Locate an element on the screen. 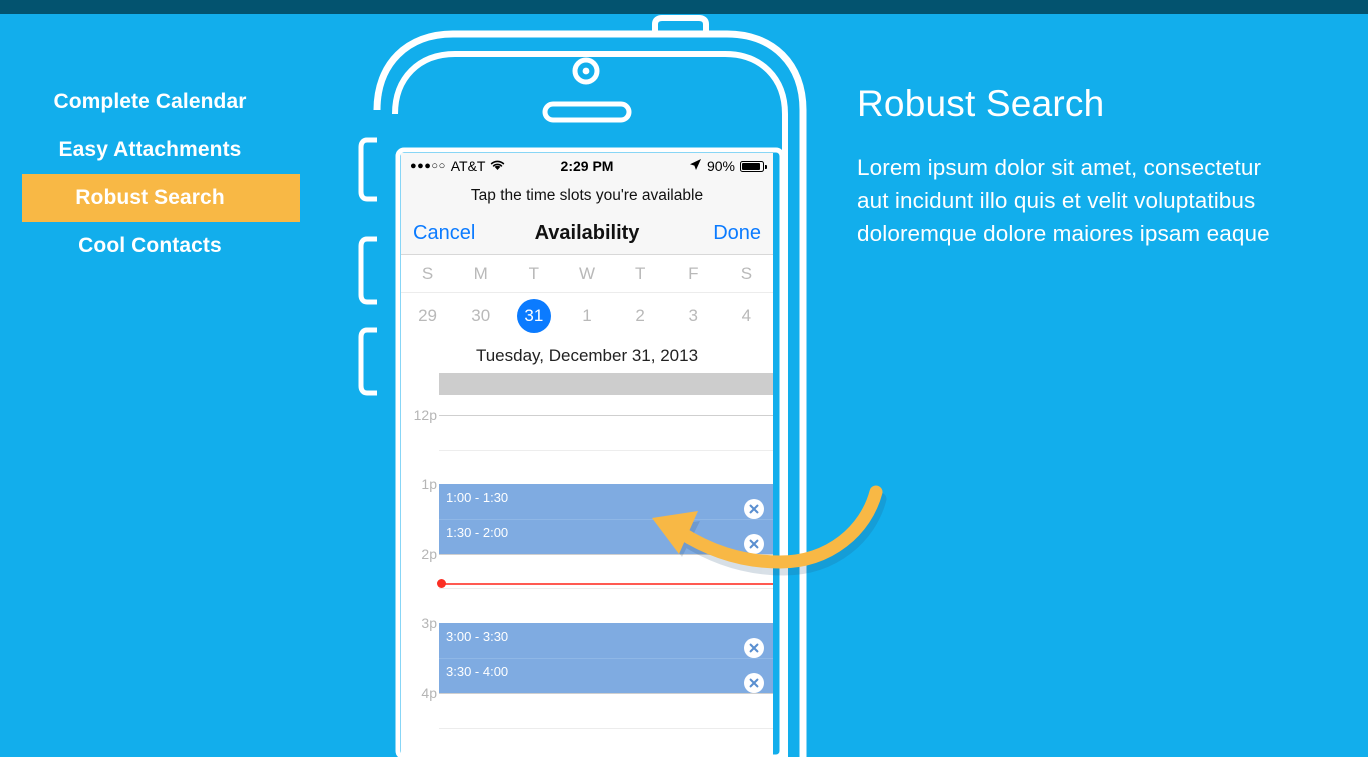 This screenshot has height=757, width=1368. availability-slot-group-1: 1:00 - 1:30 1:30 - 2:00 is located at coordinates (606, 519).